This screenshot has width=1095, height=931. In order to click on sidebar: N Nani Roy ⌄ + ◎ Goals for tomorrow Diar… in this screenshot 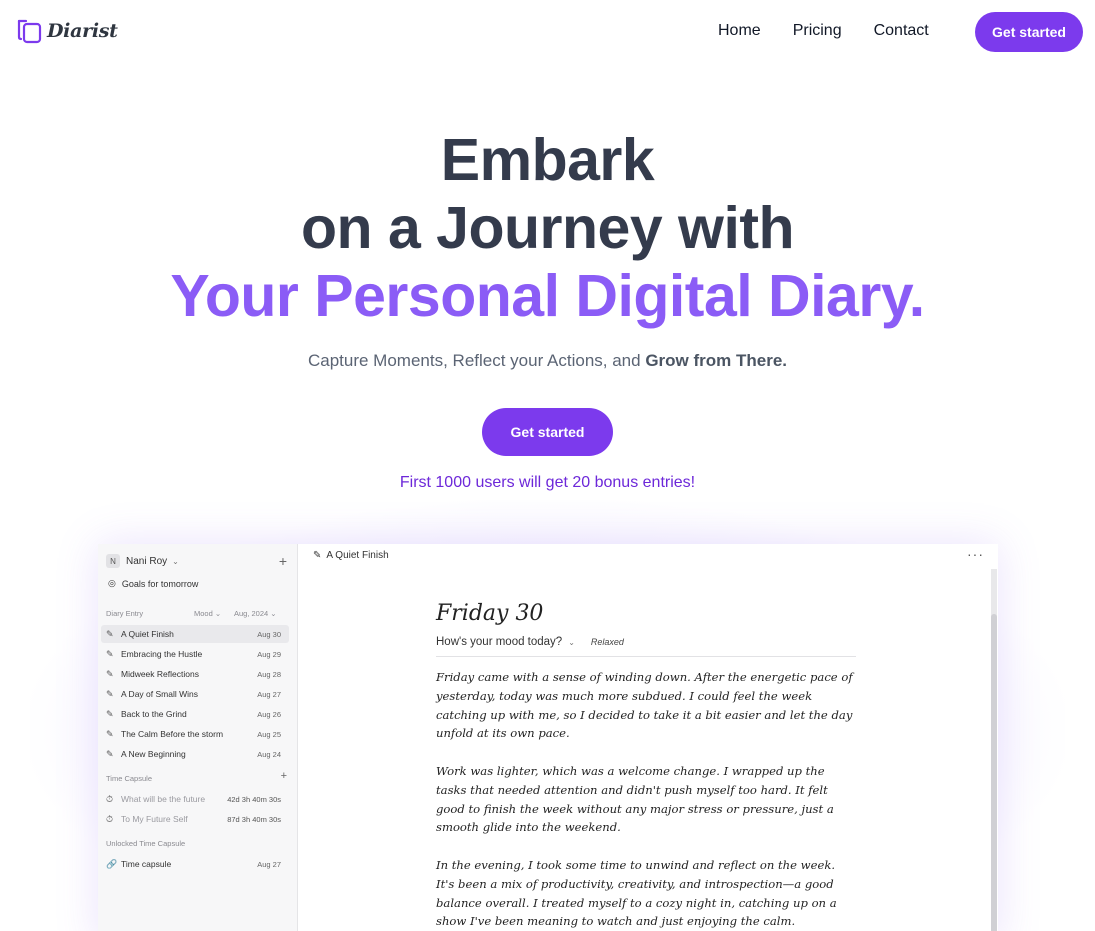, I will do `click(198, 737)`.